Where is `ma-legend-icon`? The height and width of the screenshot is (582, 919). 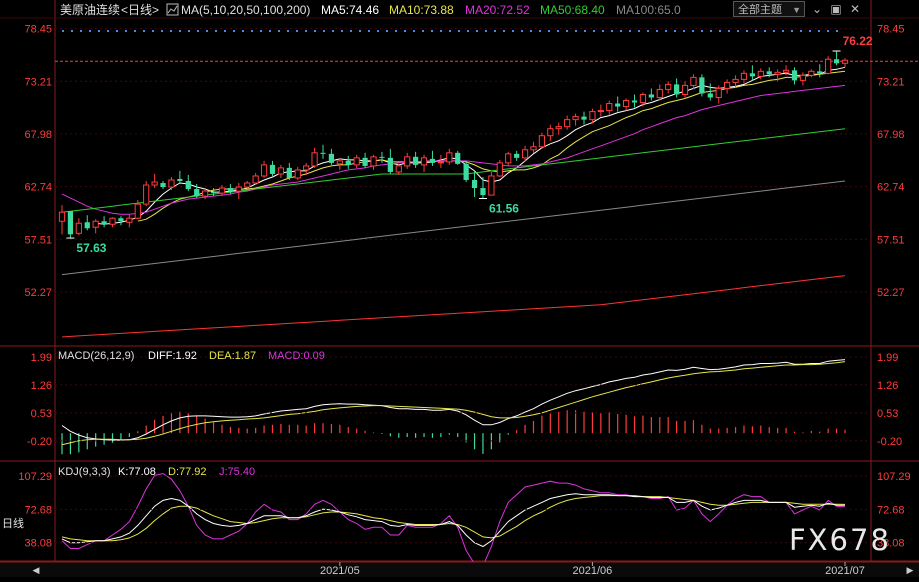 ma-legend-icon is located at coordinates (172, 9).